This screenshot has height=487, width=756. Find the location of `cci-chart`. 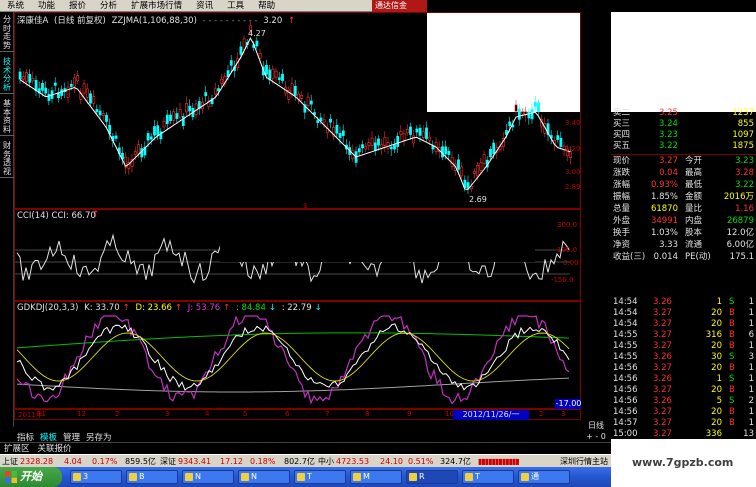

cci-chart is located at coordinates (298, 256).